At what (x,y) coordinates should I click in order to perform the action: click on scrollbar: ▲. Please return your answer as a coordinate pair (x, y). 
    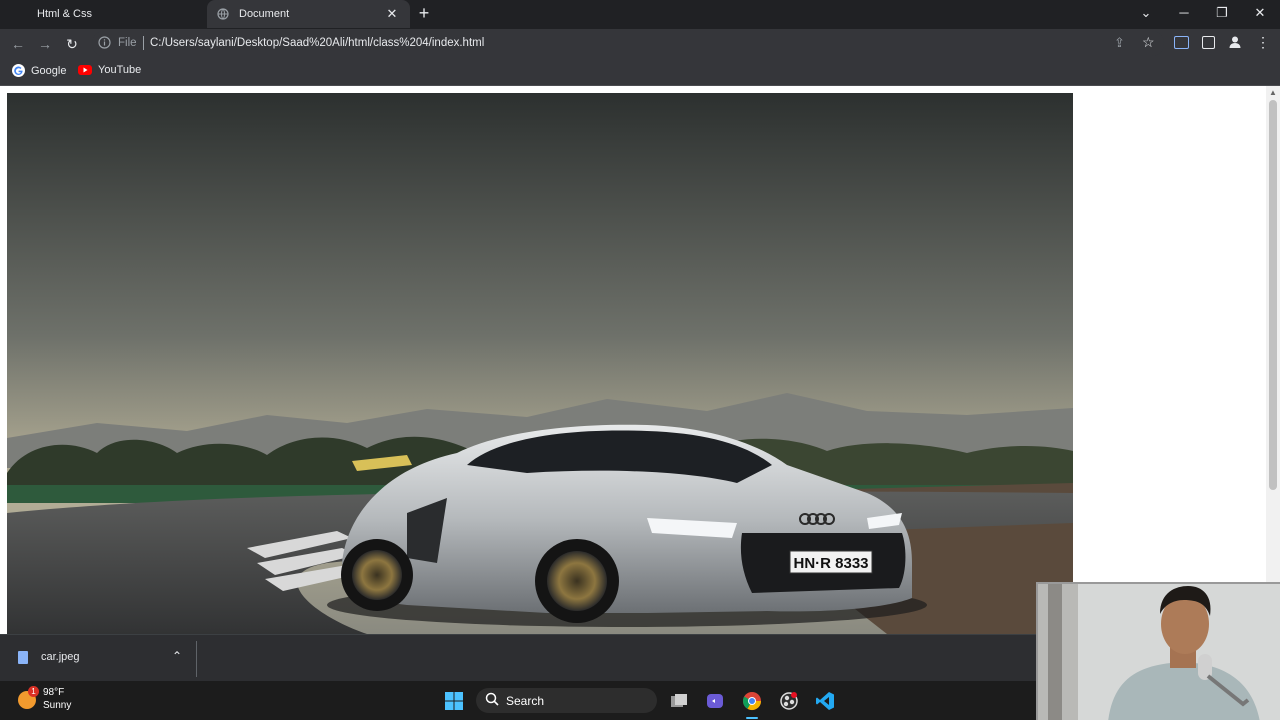
    Looking at the image, I should click on (1273, 360).